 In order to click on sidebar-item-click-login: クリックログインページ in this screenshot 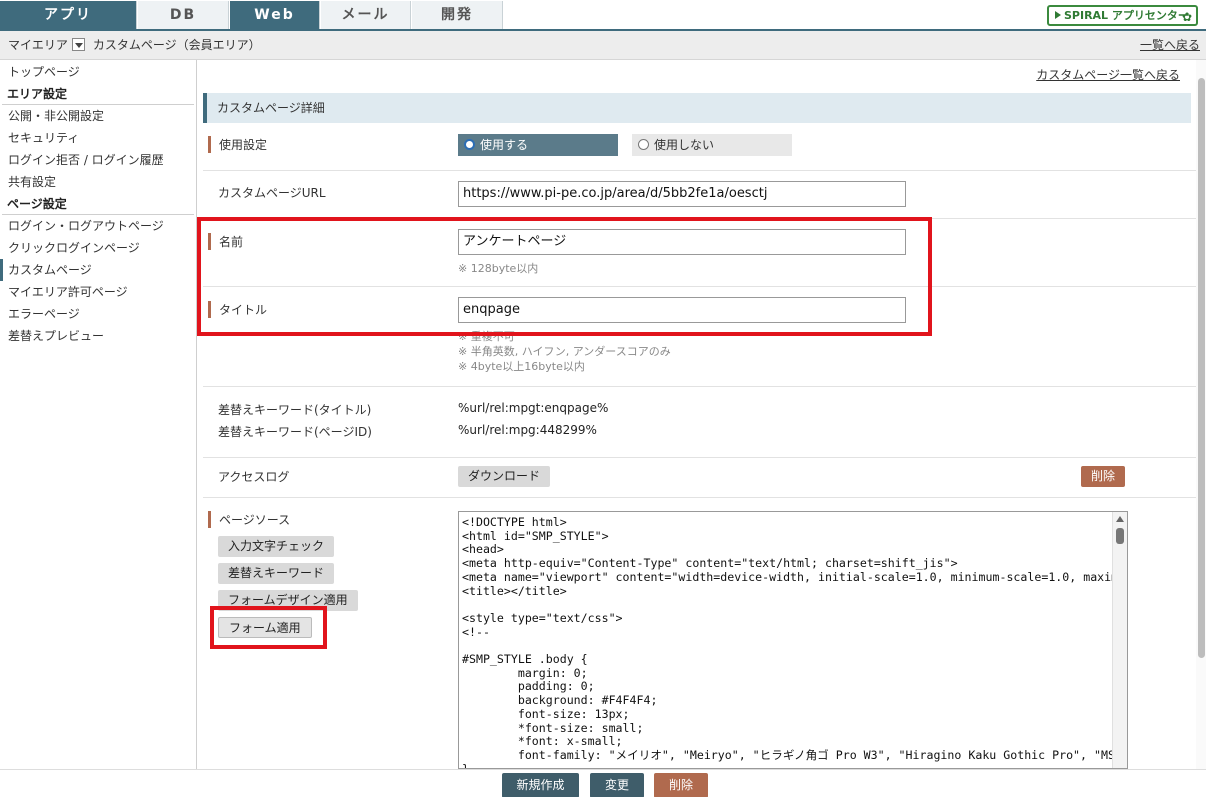, I will do `click(98, 248)`.